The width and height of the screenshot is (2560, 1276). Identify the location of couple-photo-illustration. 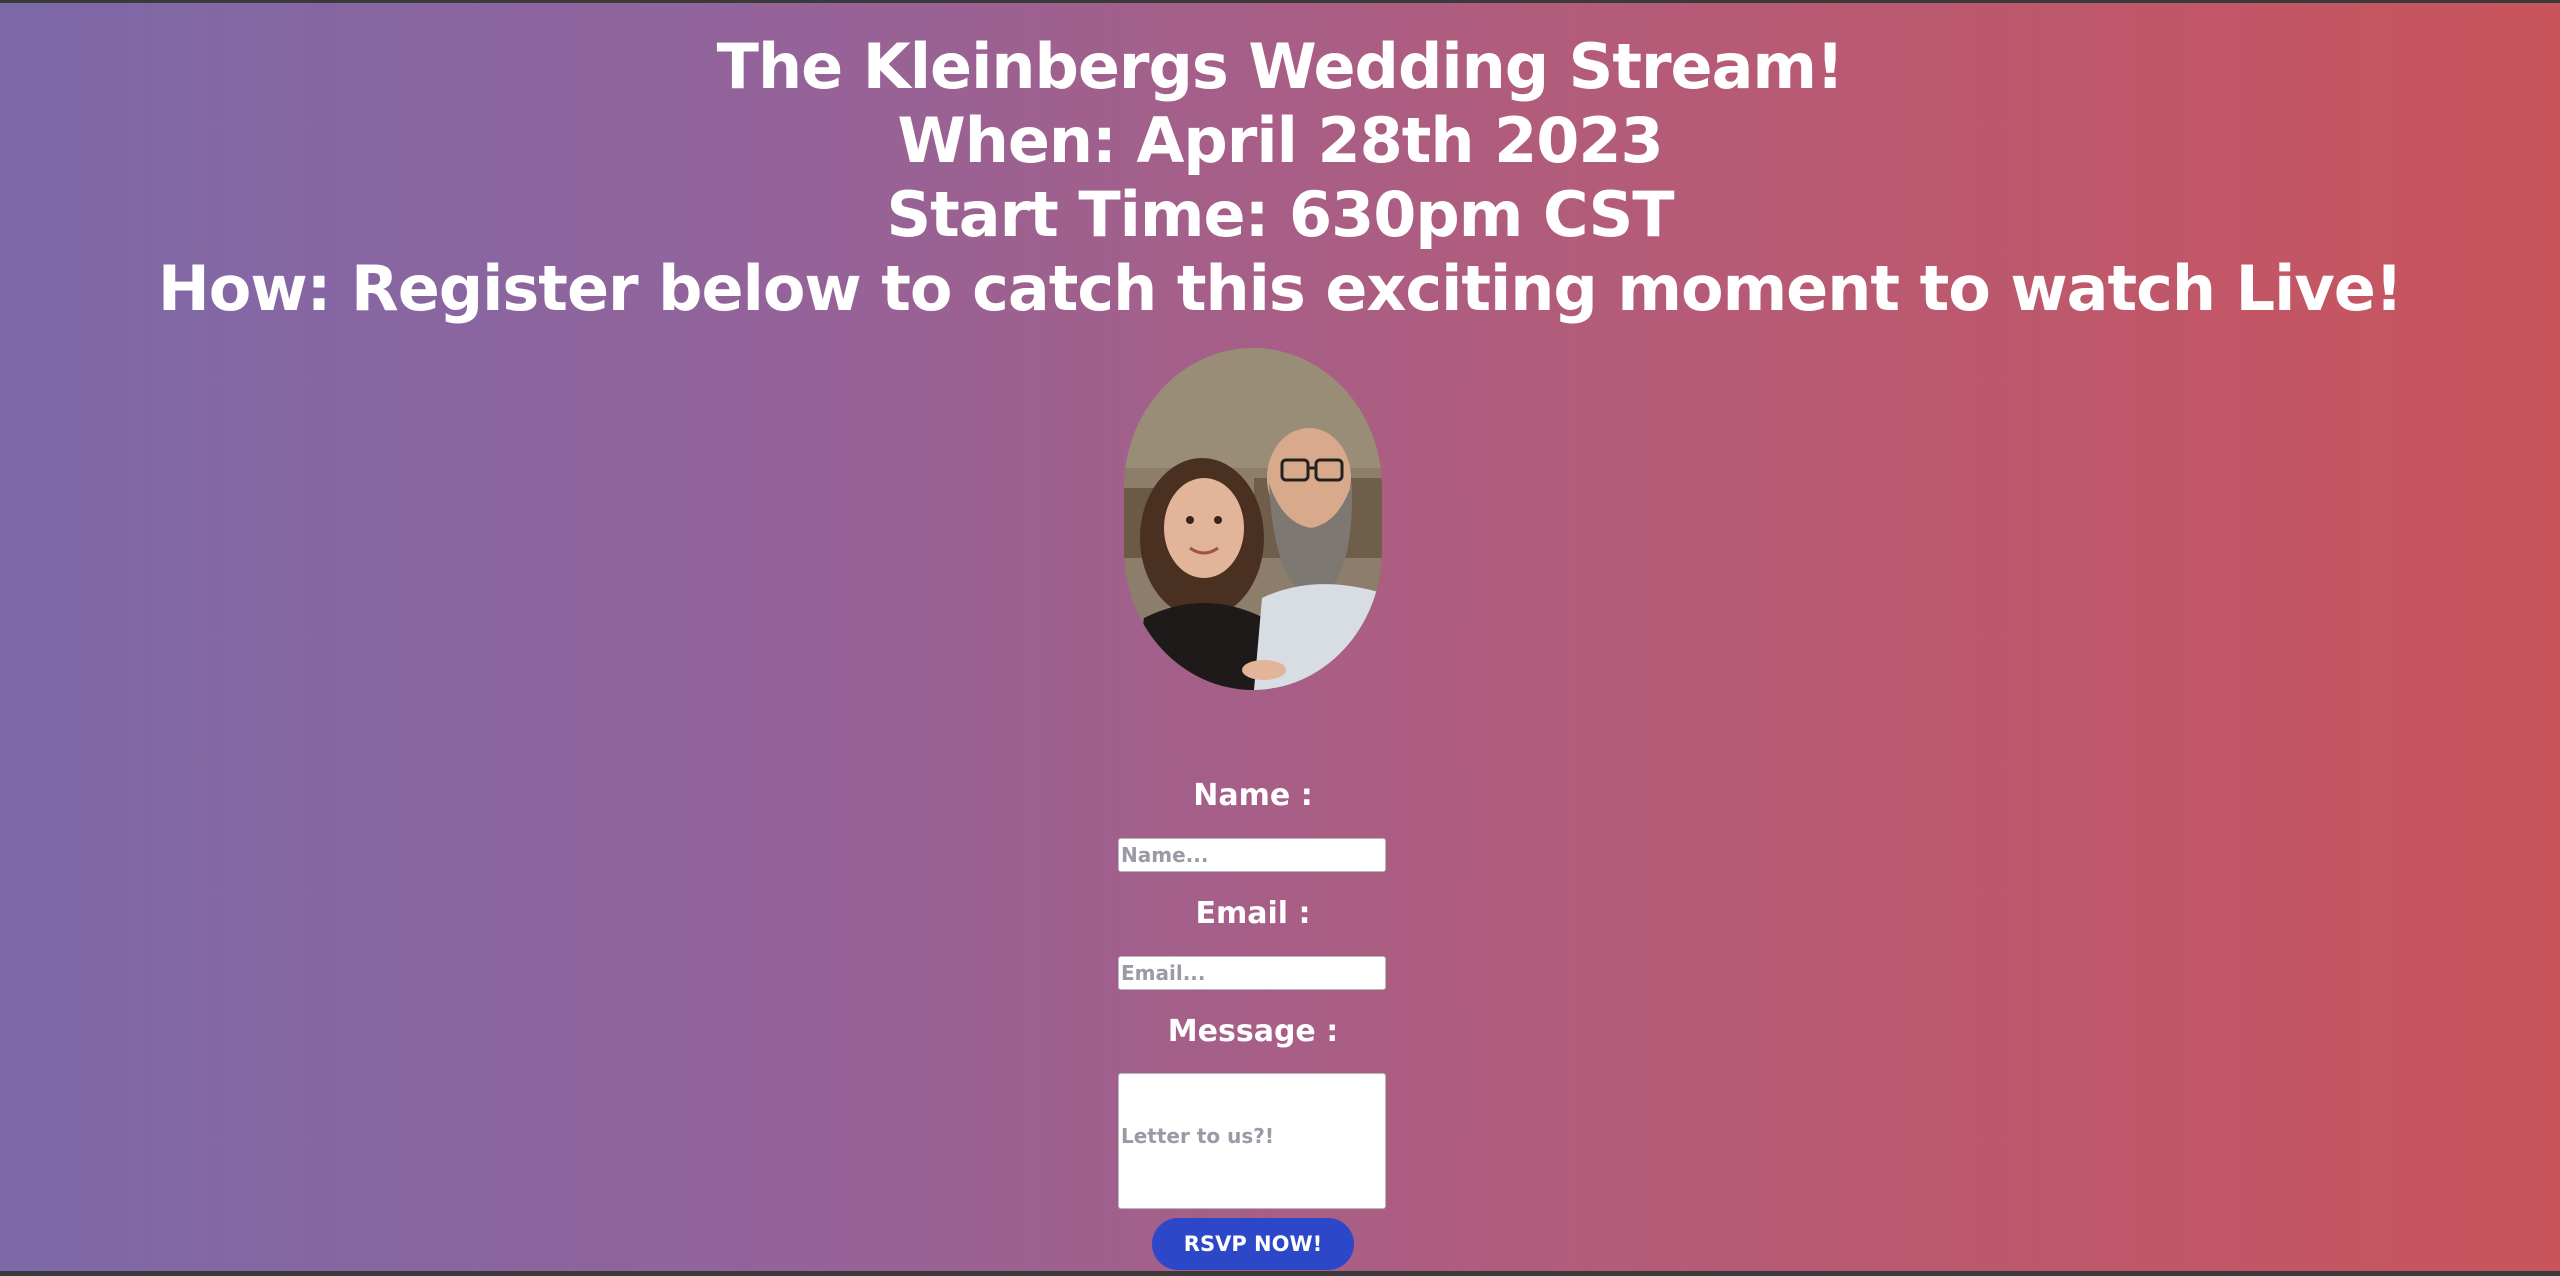
(1253, 519).